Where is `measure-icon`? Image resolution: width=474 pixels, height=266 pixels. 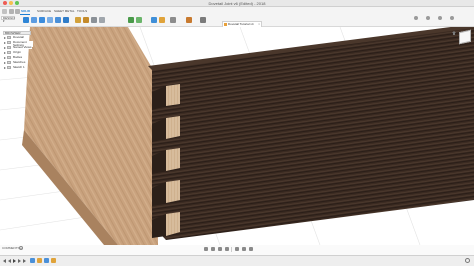 measure-icon is located at coordinates (173, 20).